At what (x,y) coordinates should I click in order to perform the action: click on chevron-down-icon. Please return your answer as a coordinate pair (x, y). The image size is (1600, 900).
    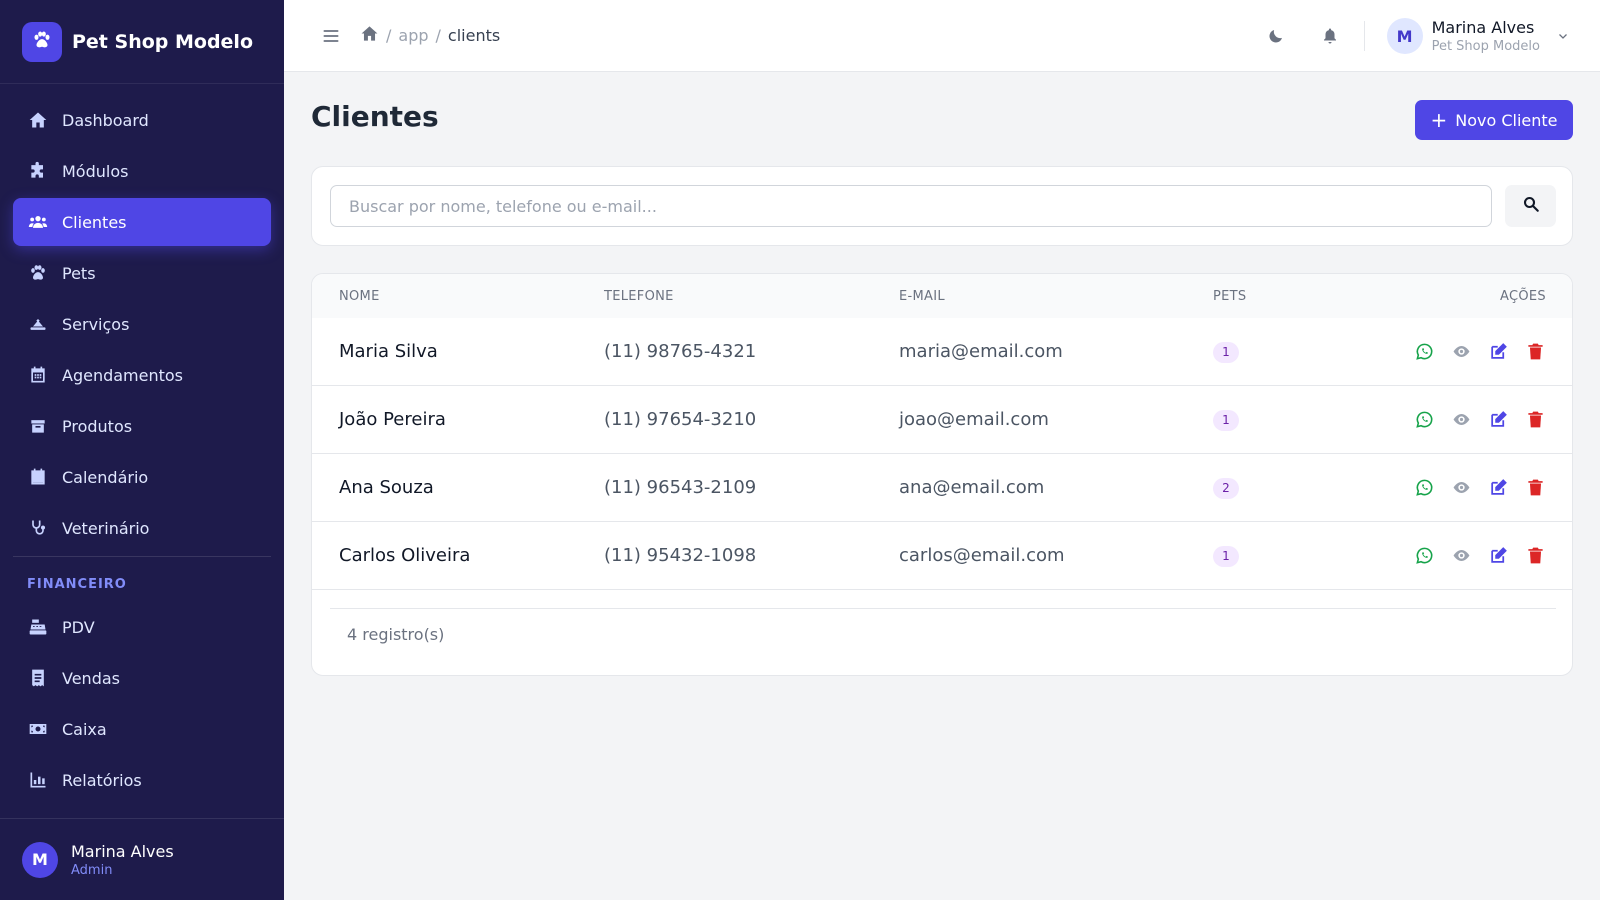
    Looking at the image, I should click on (1563, 36).